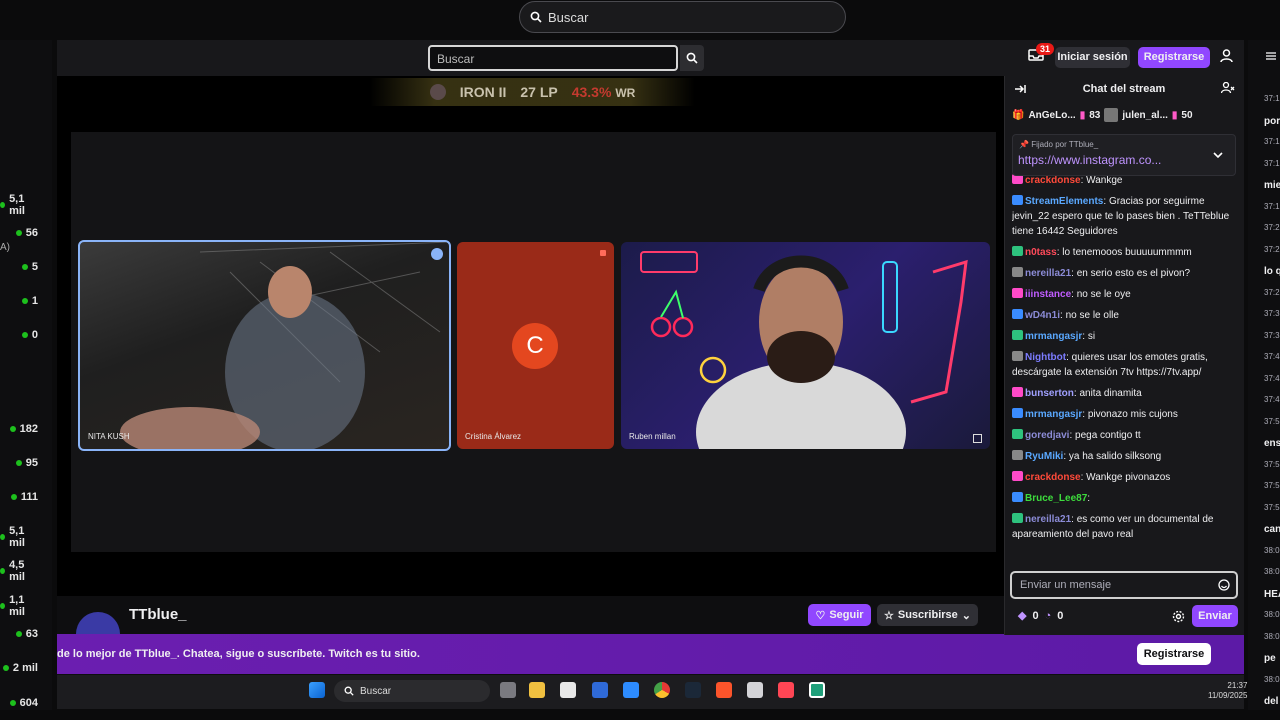 The width and height of the screenshot is (1280, 720). Describe the element at coordinates (693, 690) in the screenshot. I see `steam-icon` at that location.